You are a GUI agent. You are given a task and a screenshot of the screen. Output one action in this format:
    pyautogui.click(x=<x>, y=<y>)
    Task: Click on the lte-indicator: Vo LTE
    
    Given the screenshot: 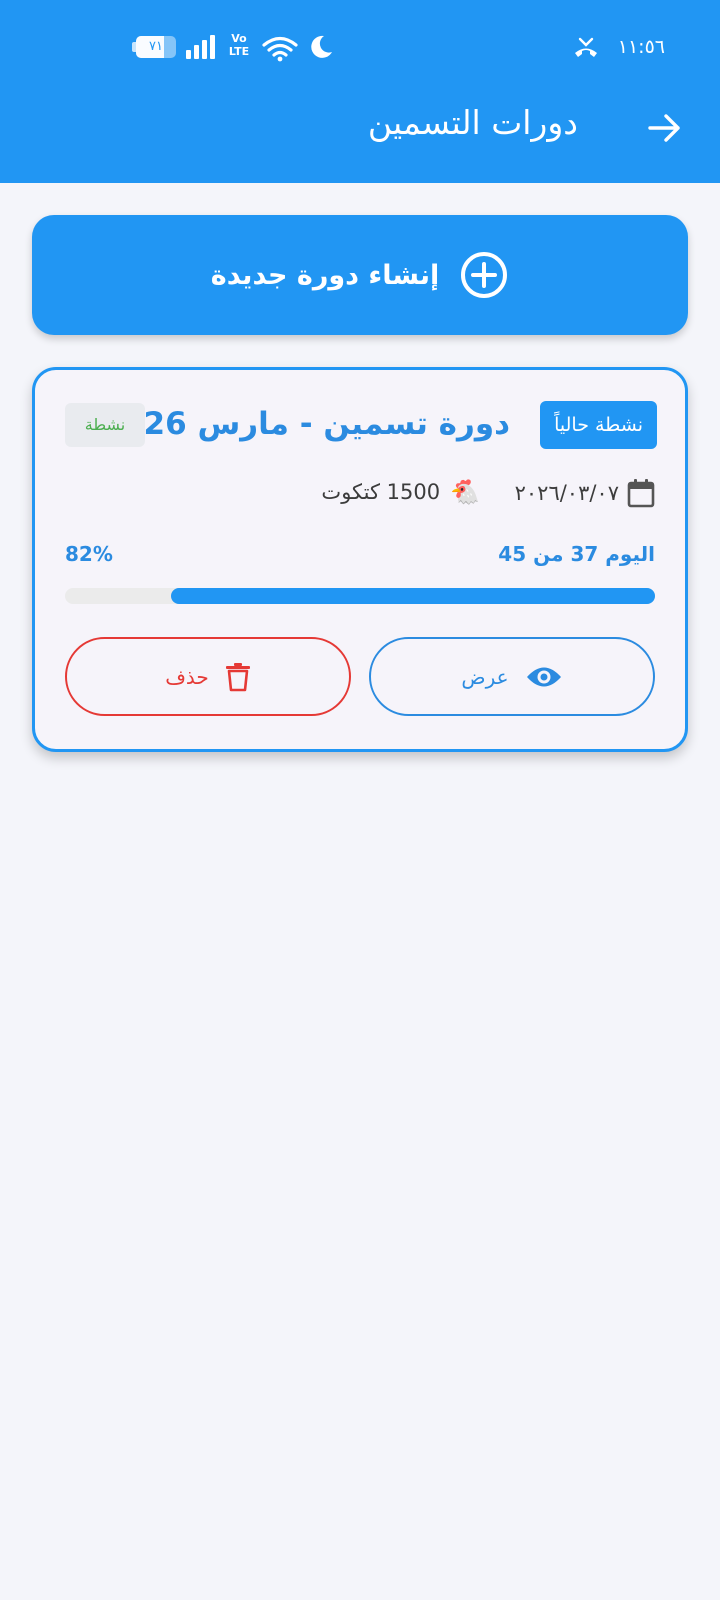 What is the action you would take?
    pyautogui.click(x=239, y=47)
    